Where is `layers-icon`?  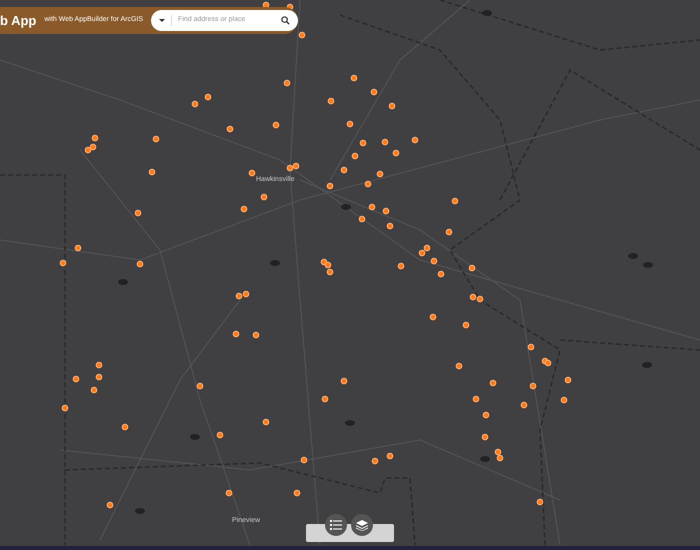 layers-icon is located at coordinates (362, 525).